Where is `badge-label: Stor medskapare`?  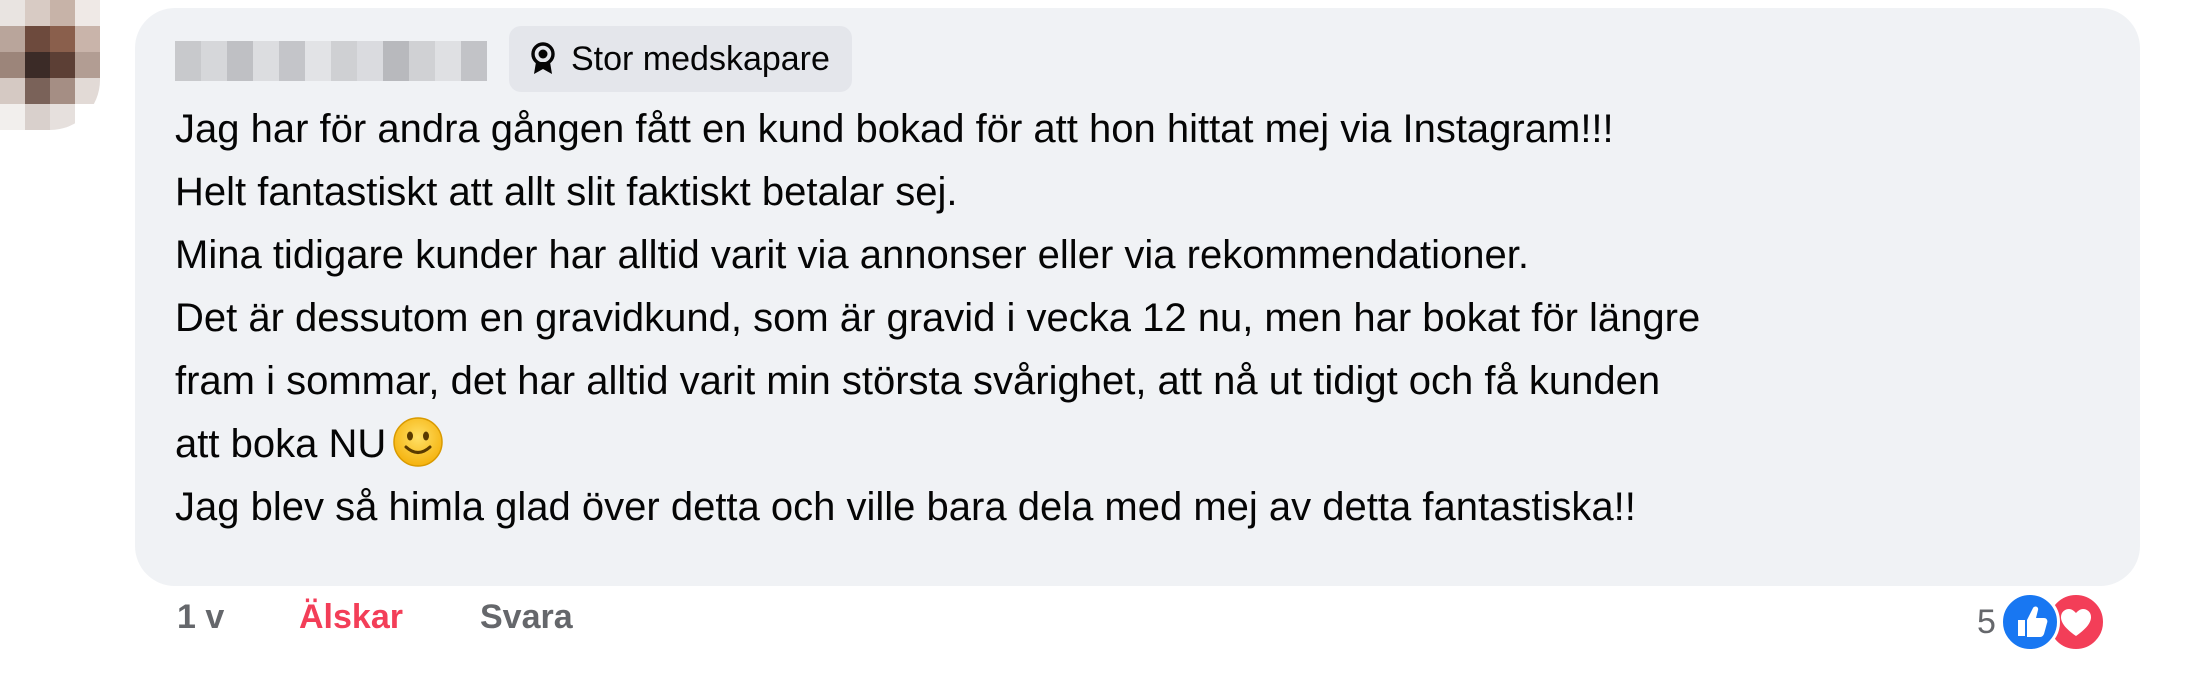
badge-label: Stor medskapare is located at coordinates (700, 58).